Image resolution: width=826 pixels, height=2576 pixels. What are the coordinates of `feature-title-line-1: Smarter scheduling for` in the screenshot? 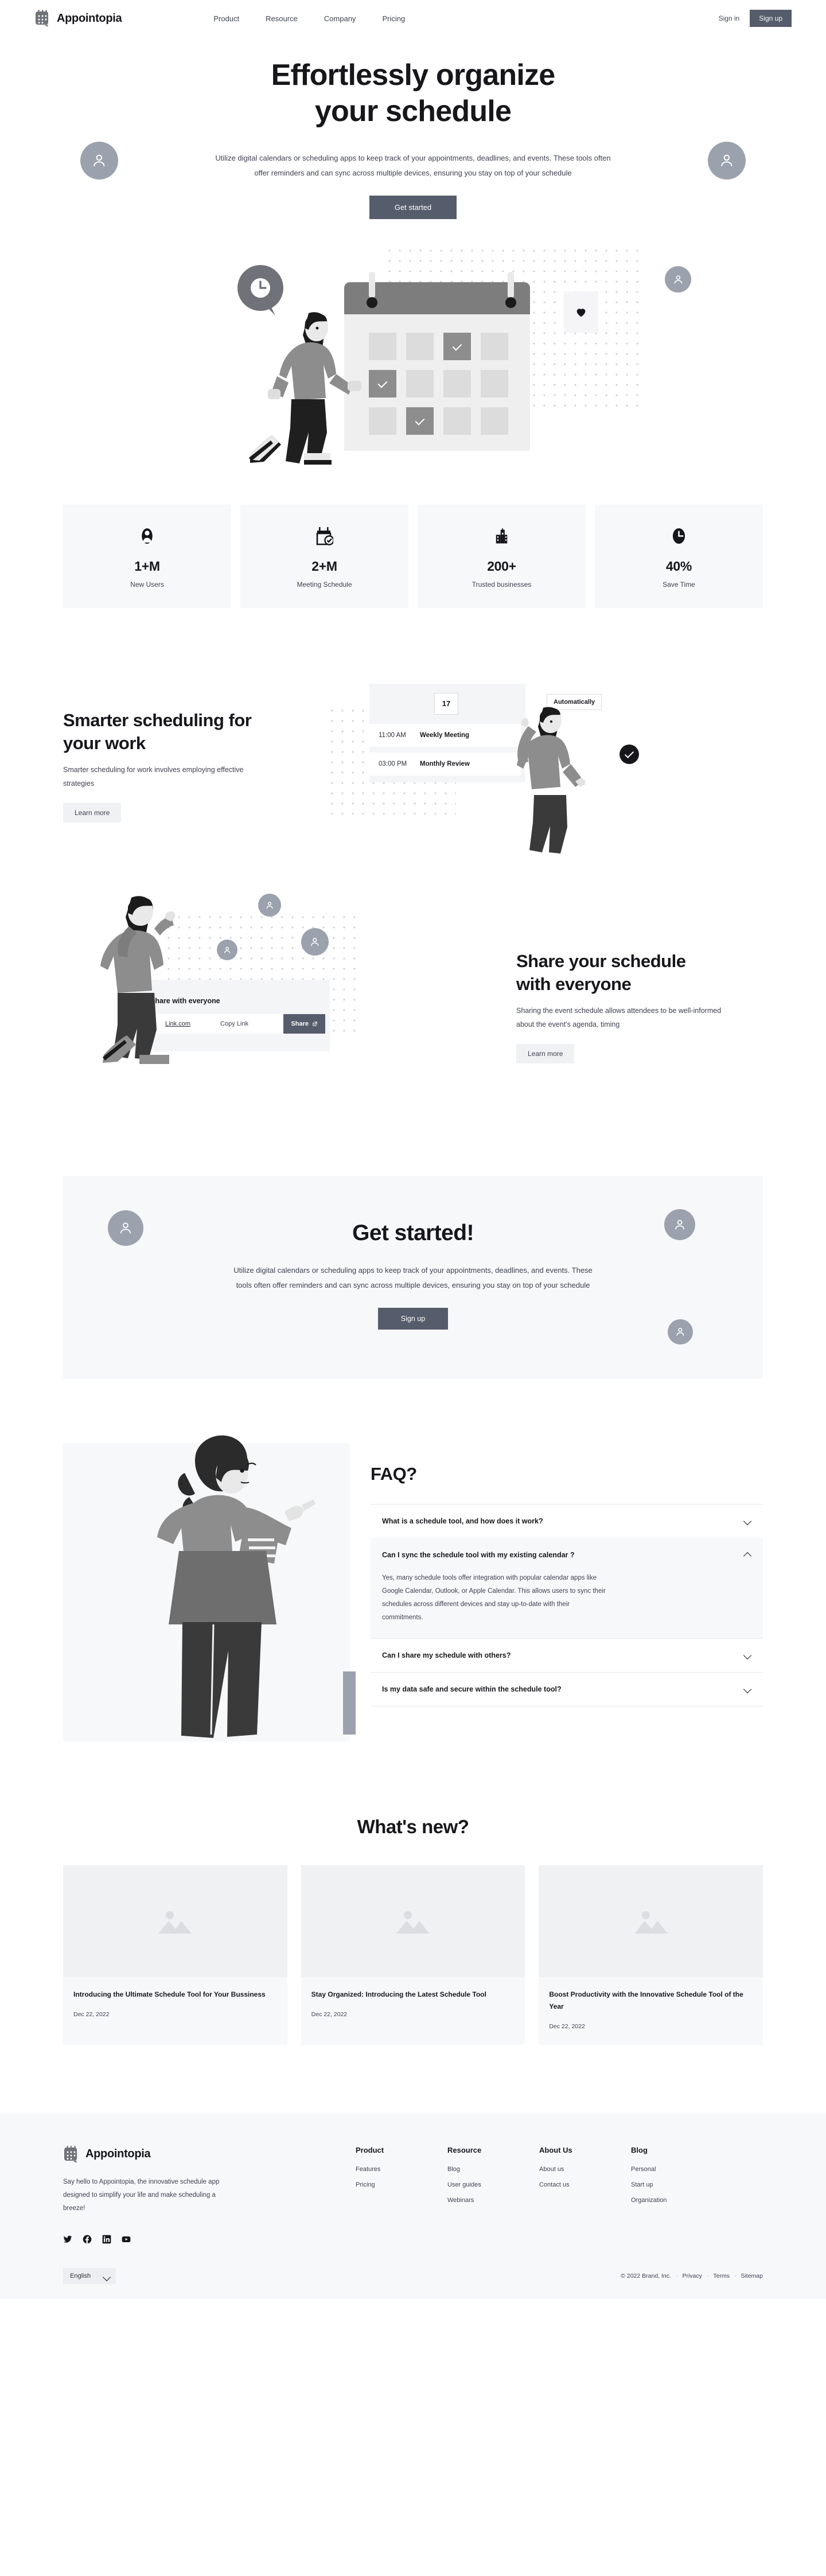 It's located at (157, 720).